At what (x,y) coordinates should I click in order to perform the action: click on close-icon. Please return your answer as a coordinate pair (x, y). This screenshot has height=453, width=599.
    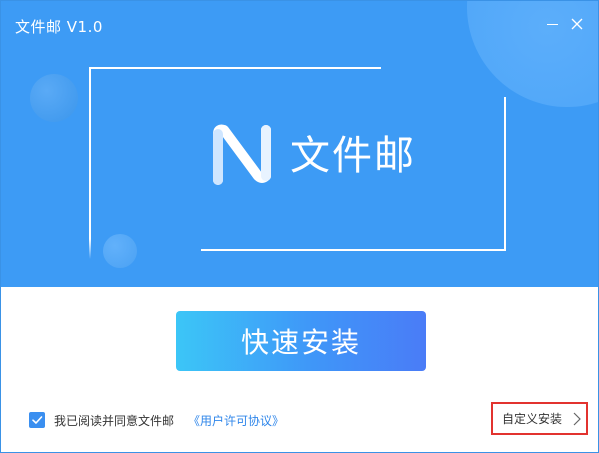
    Looking at the image, I should click on (577, 24).